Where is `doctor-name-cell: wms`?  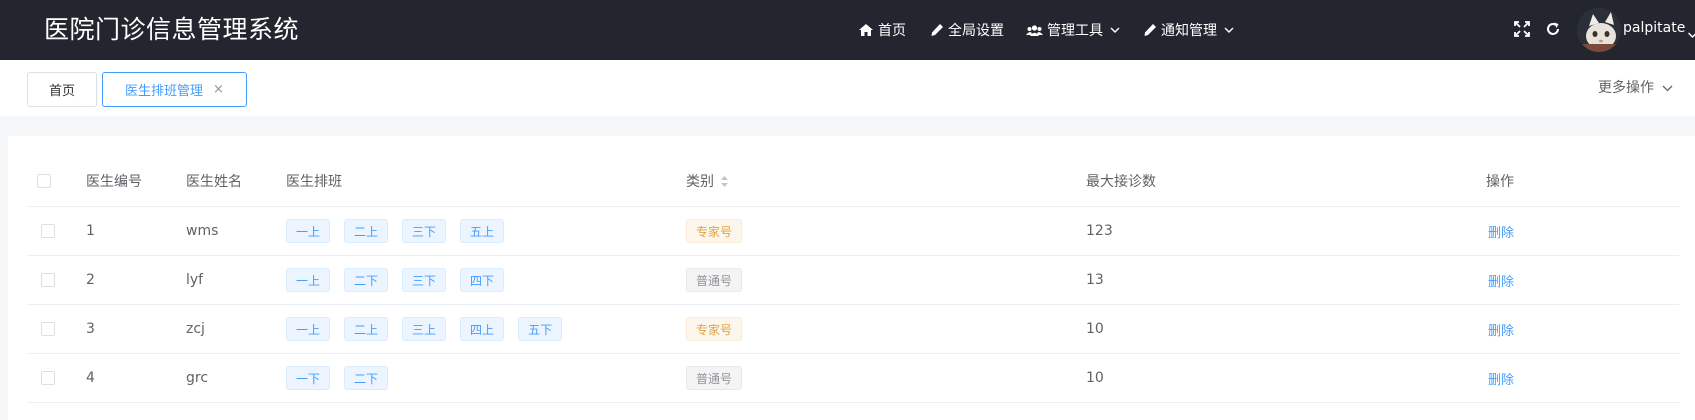
doctor-name-cell: wms is located at coordinates (202, 231).